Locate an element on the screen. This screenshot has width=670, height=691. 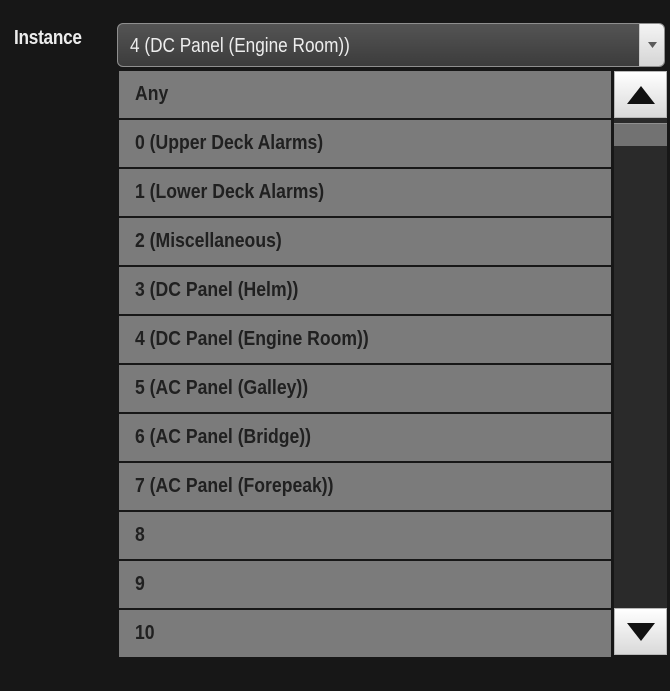
chevron-down-icon is located at coordinates (652, 45).